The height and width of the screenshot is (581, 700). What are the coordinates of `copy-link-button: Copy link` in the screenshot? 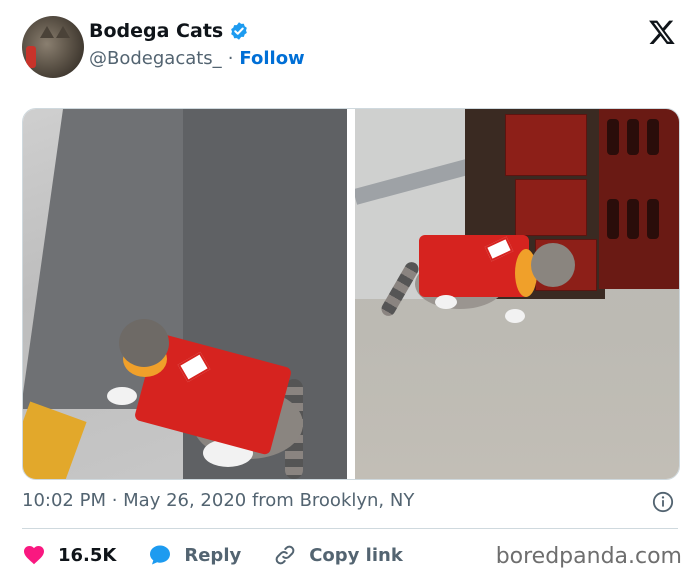 It's located at (338, 555).